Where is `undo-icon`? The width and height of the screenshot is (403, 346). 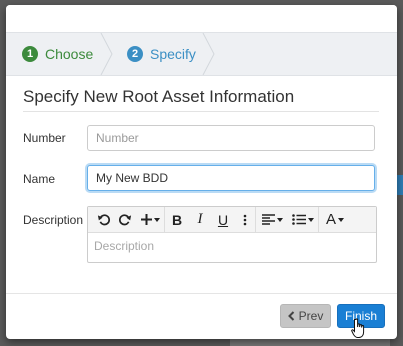 undo-icon is located at coordinates (103, 219).